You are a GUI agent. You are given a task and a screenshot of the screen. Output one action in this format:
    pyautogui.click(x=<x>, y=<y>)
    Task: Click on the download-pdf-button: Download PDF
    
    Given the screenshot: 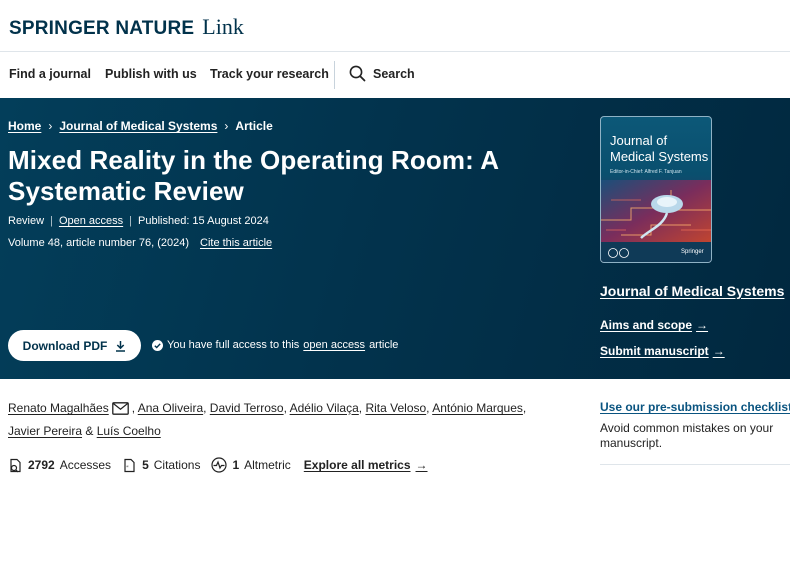 What is the action you would take?
    pyautogui.click(x=74, y=345)
    